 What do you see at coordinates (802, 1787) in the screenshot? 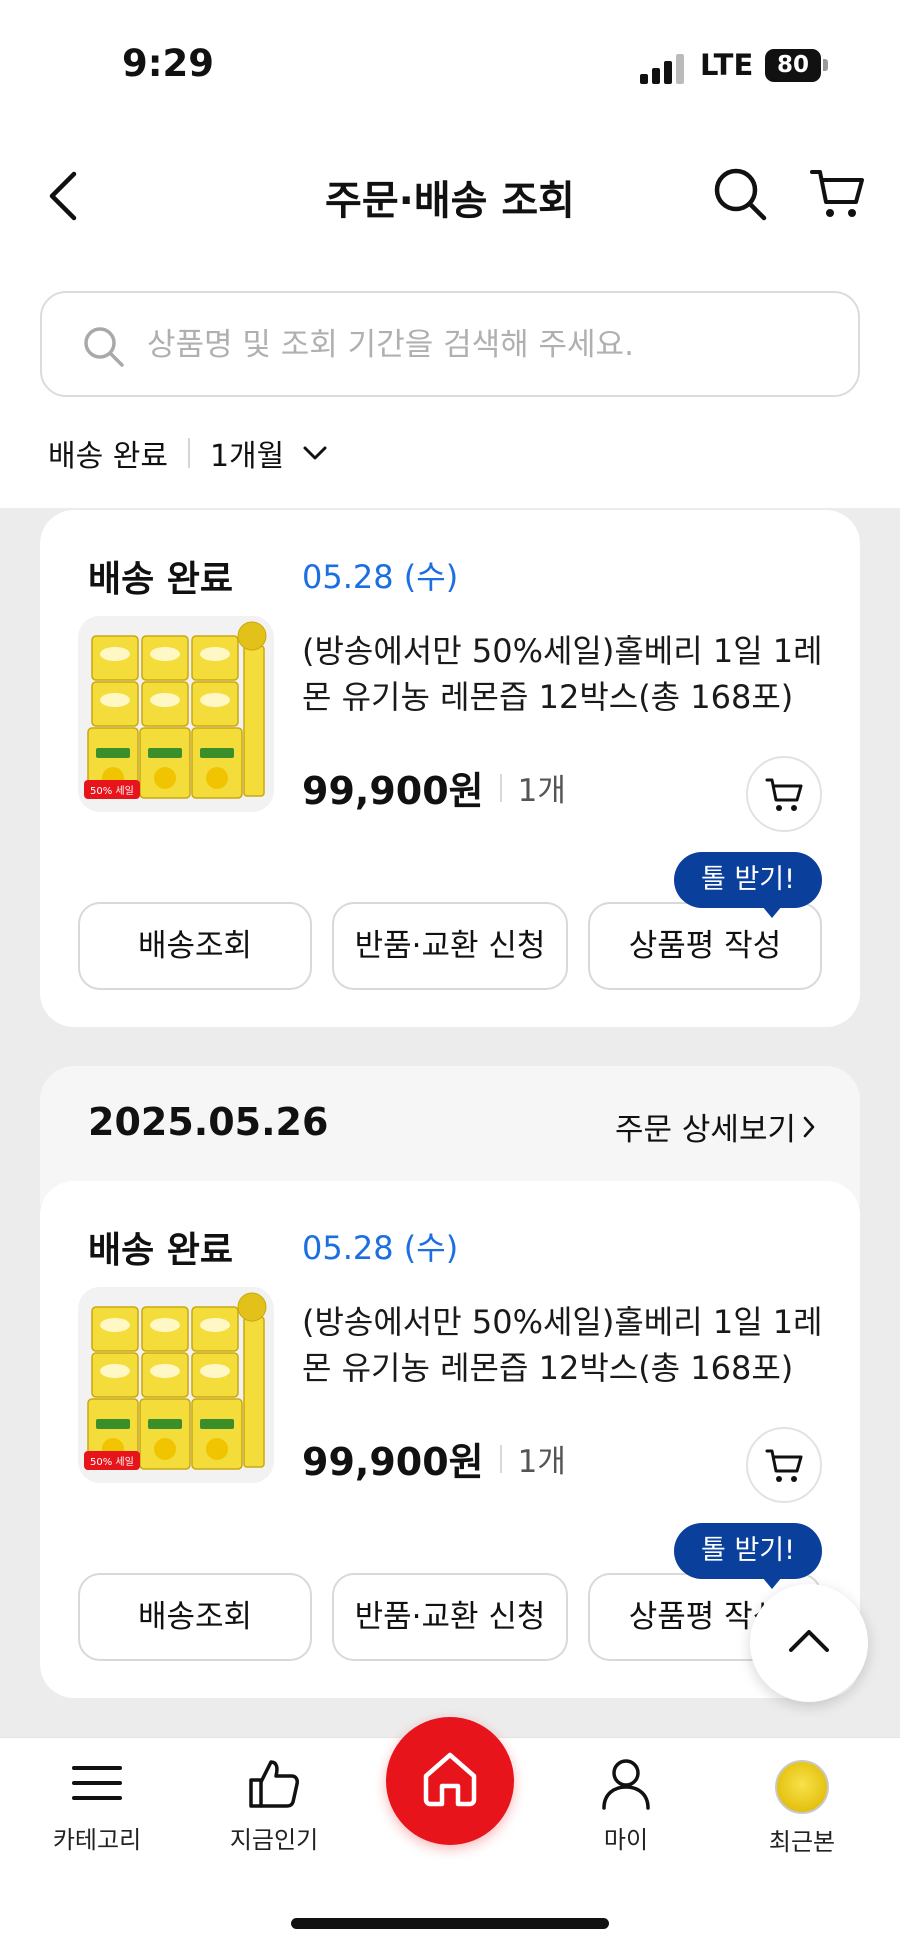
I see `recent-product-thumb` at bounding box center [802, 1787].